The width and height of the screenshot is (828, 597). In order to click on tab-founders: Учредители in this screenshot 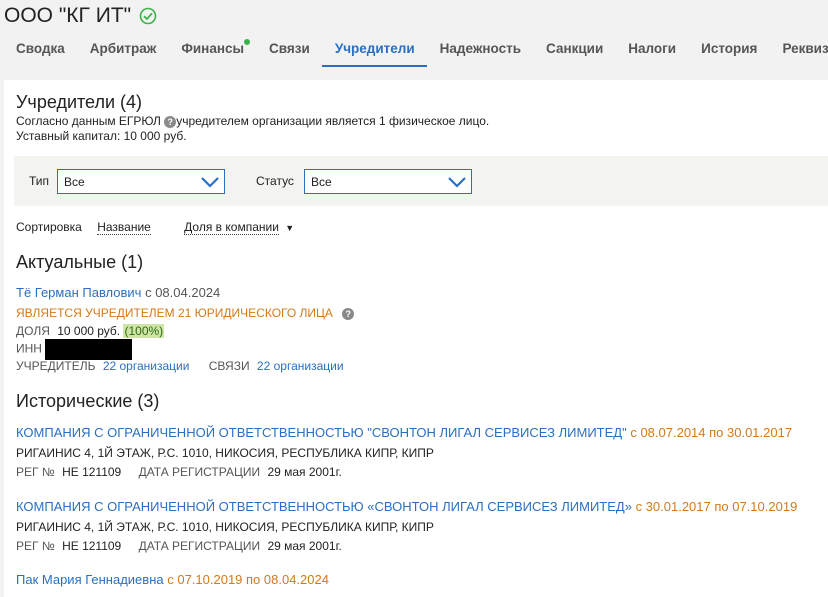, I will do `click(374, 51)`.